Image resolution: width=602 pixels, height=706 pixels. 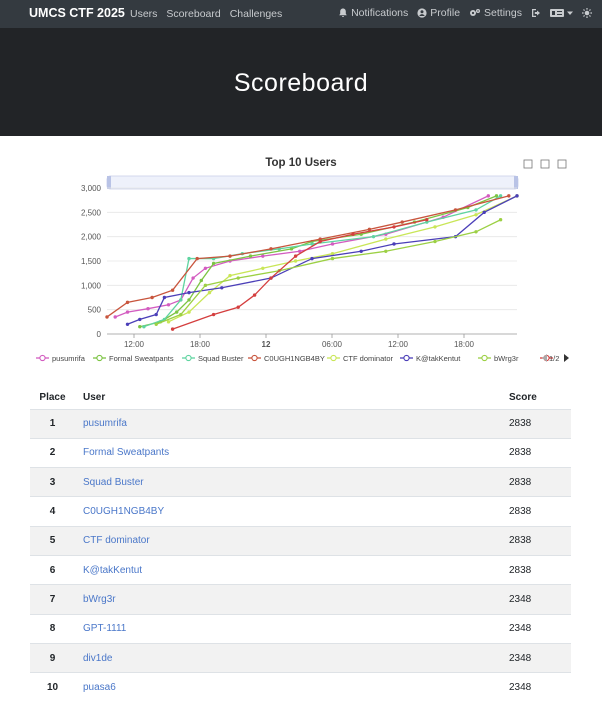 What do you see at coordinates (109, 182) in the screenshot?
I see `datazoom-handle-left` at bounding box center [109, 182].